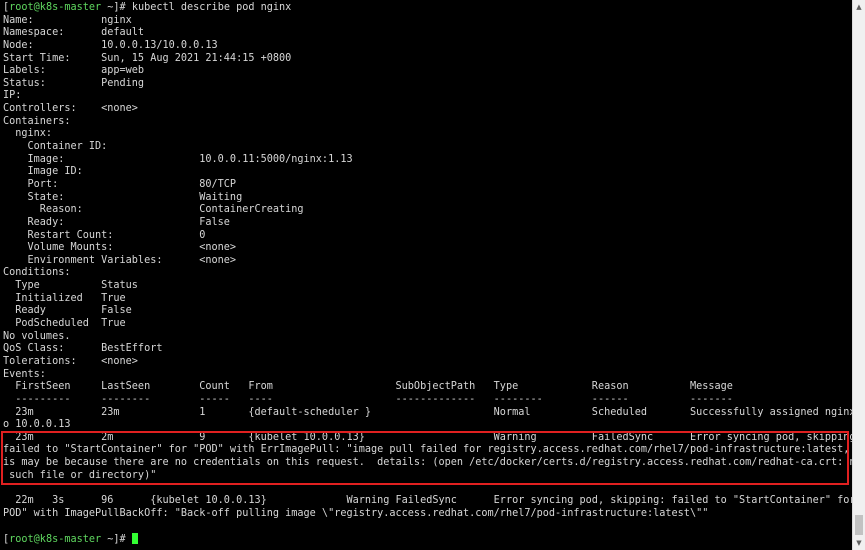 Image resolution: width=865 pixels, height=550 pixels. What do you see at coordinates (67, 311) in the screenshot?
I see `output-line: Ready False` at bounding box center [67, 311].